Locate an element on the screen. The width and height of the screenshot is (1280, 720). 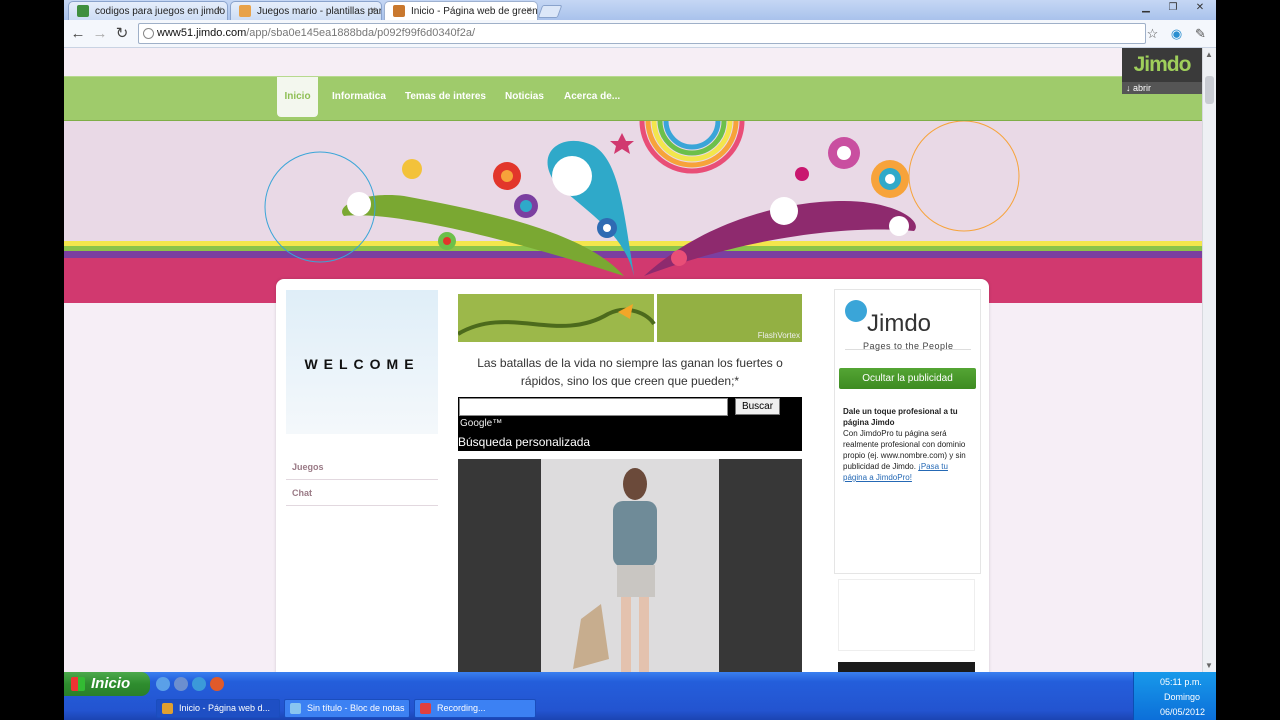
jimdo-tagline: Pages to the People is located at coordinates (908, 346).